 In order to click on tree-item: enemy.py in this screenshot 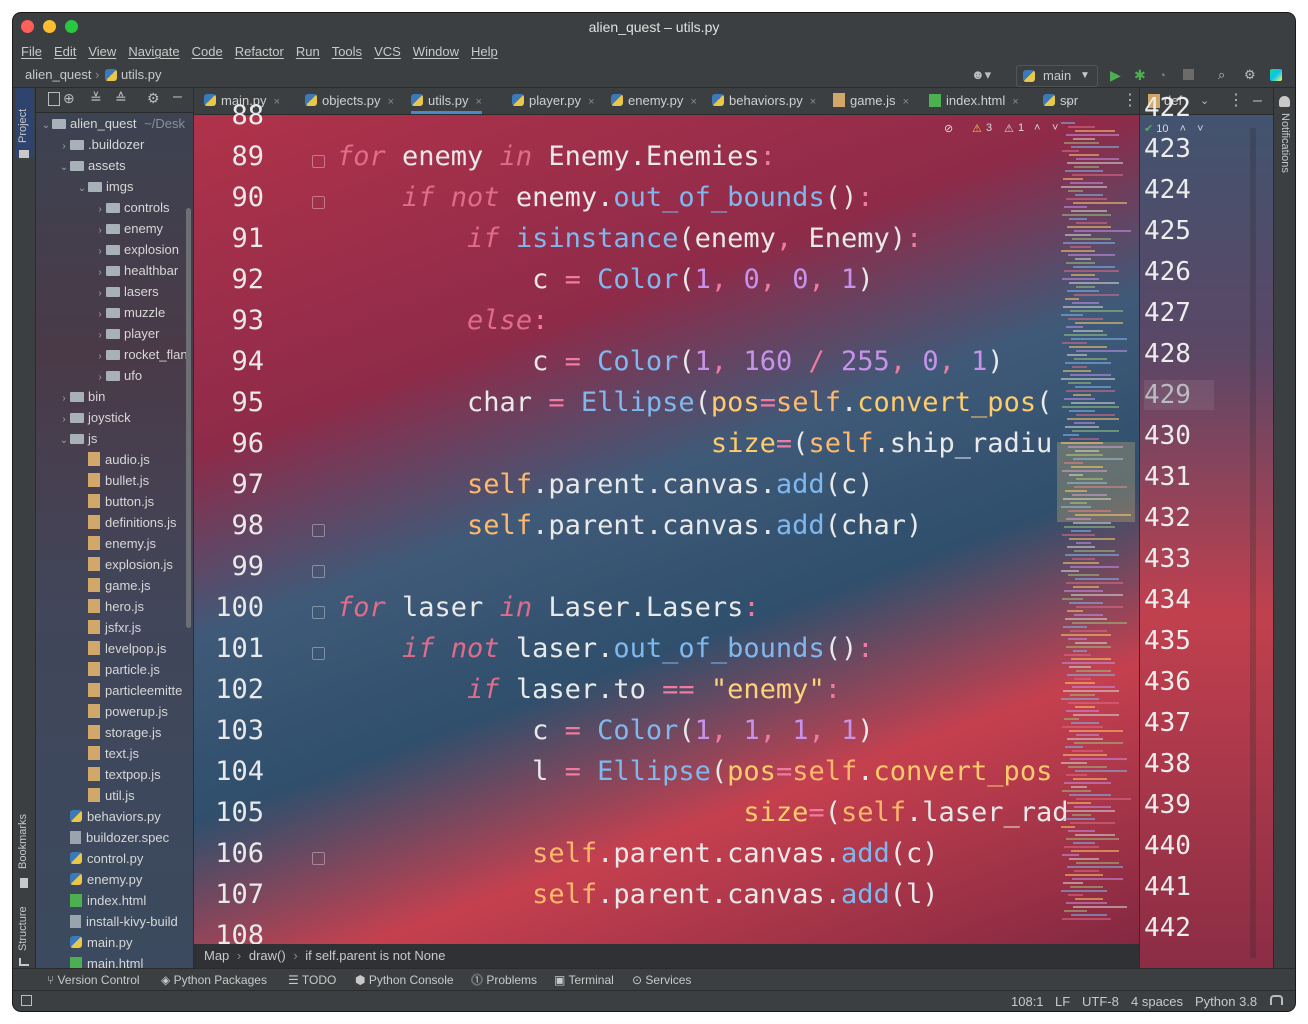, I will do `click(114, 879)`.